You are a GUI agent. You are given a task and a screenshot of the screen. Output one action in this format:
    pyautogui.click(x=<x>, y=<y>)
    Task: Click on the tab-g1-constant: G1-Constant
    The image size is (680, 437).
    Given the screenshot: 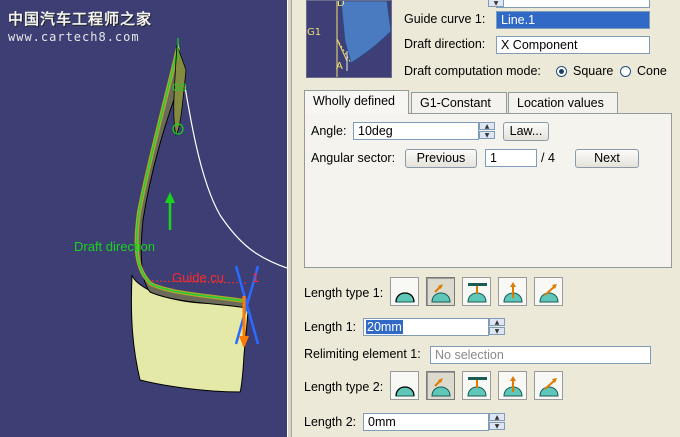 What is the action you would take?
    pyautogui.click(x=459, y=103)
    